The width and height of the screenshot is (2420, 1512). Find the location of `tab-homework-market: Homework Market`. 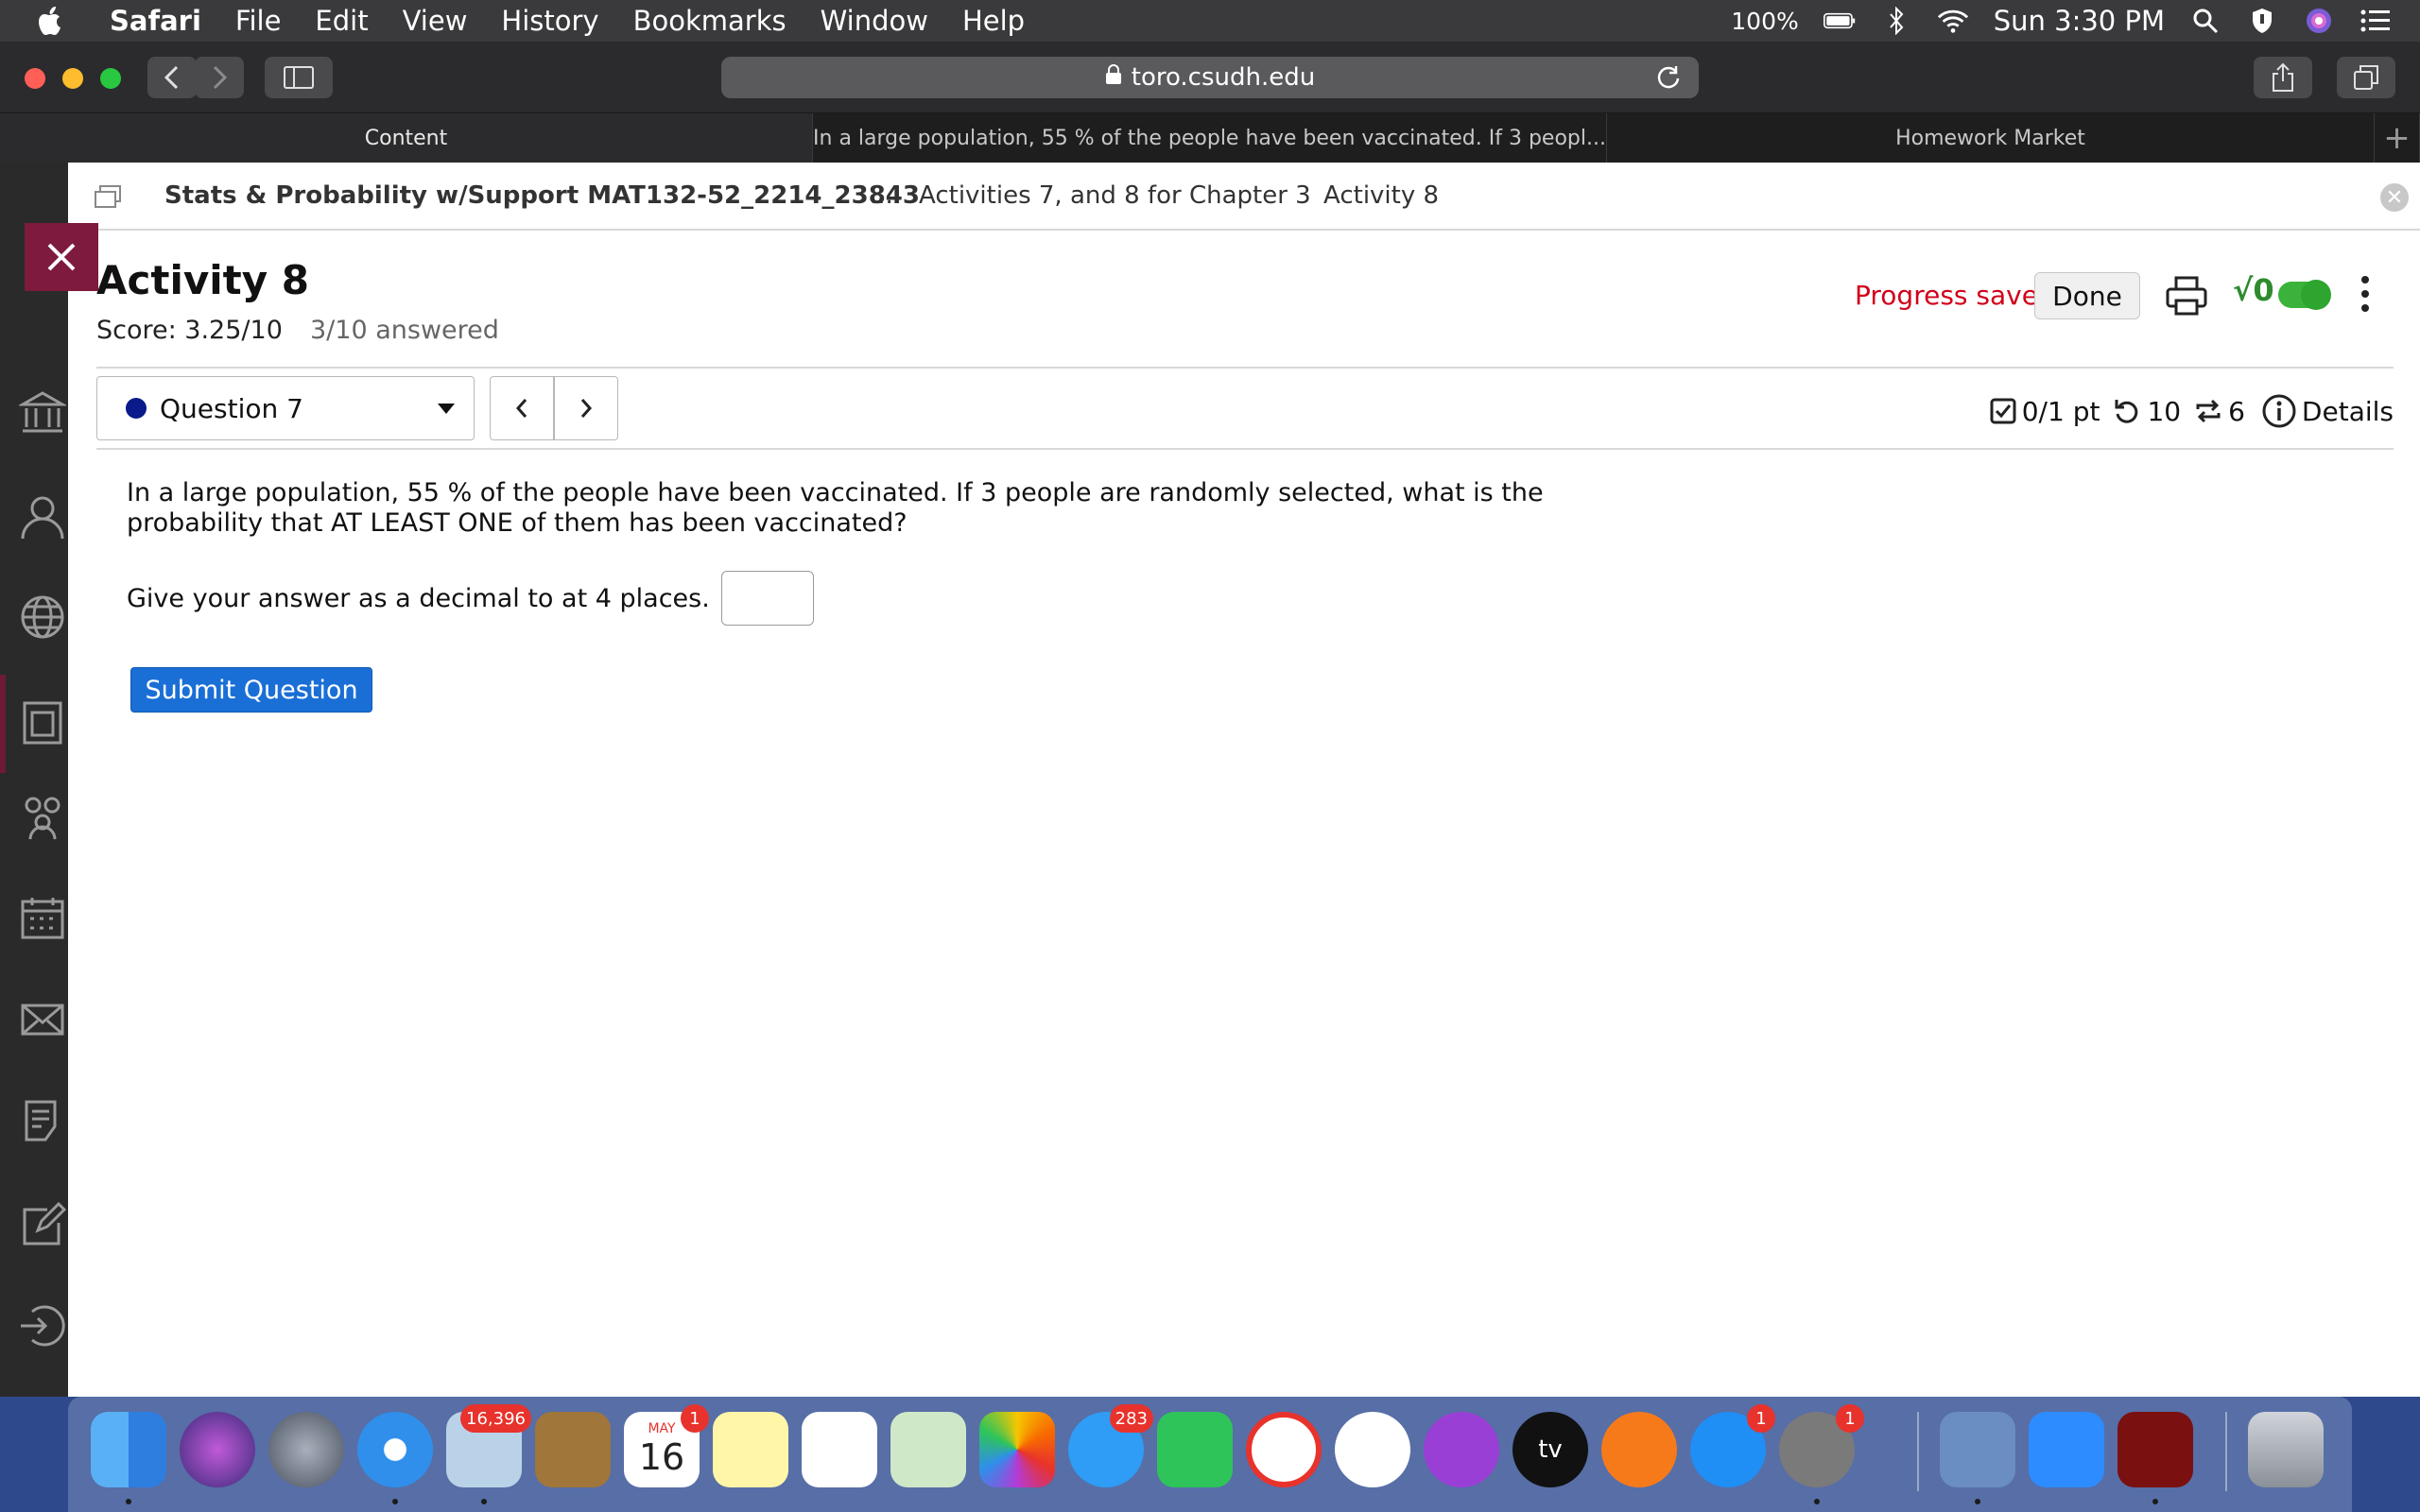

tab-homework-market: Homework Market is located at coordinates (1991, 138).